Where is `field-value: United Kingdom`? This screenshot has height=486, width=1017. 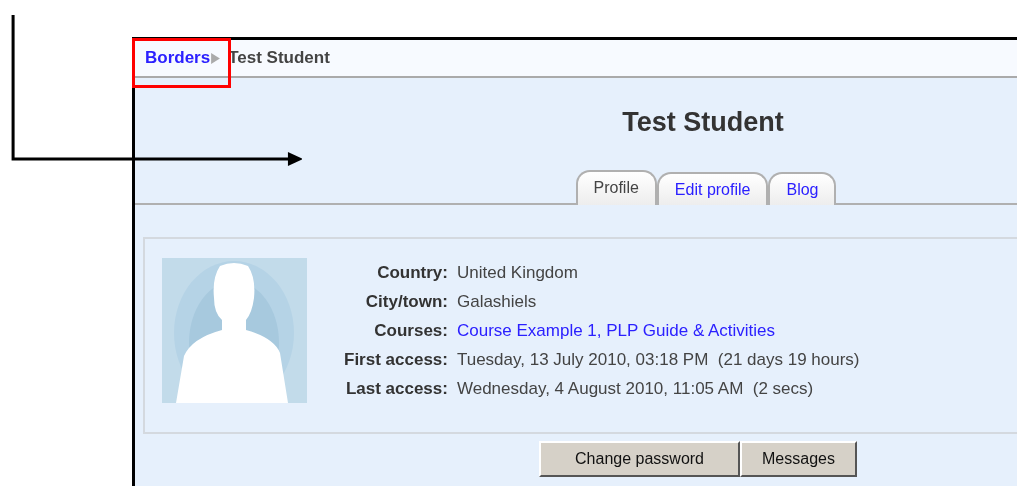 field-value: United Kingdom is located at coordinates (517, 273).